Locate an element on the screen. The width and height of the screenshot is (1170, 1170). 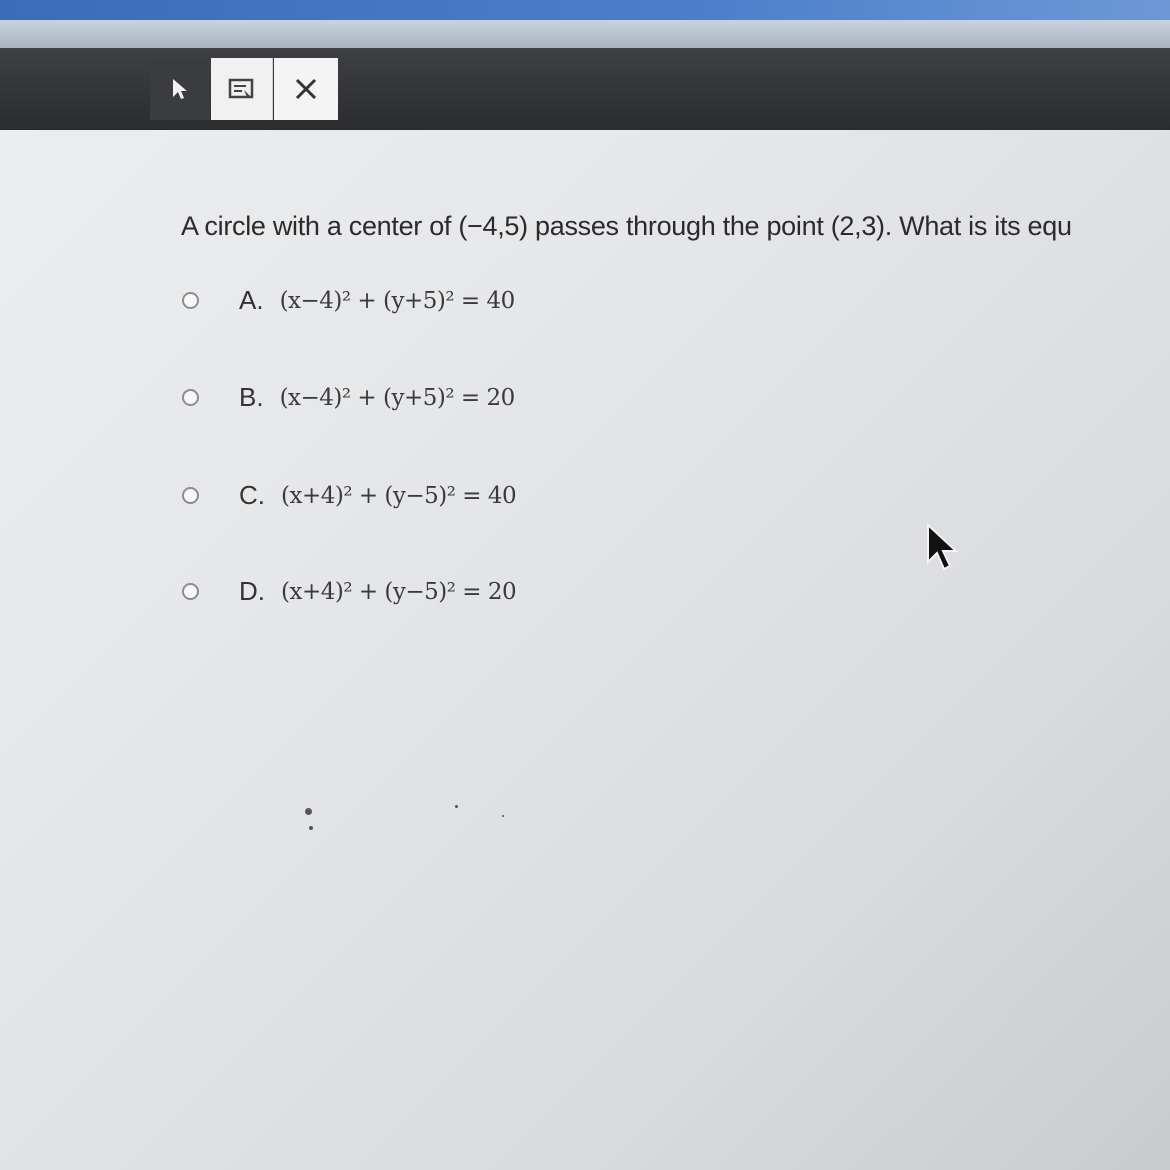
mouse-cursor-icon is located at coordinates (943, 546).